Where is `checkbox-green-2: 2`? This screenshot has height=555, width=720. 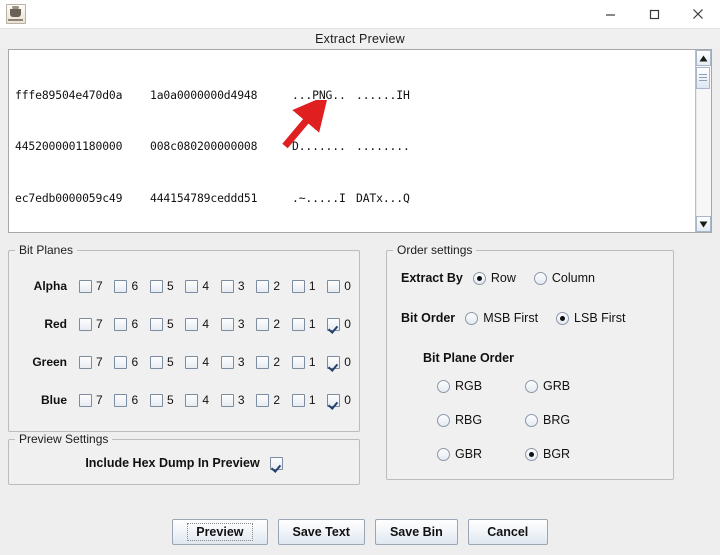 checkbox-green-2: 2 is located at coordinates (268, 362).